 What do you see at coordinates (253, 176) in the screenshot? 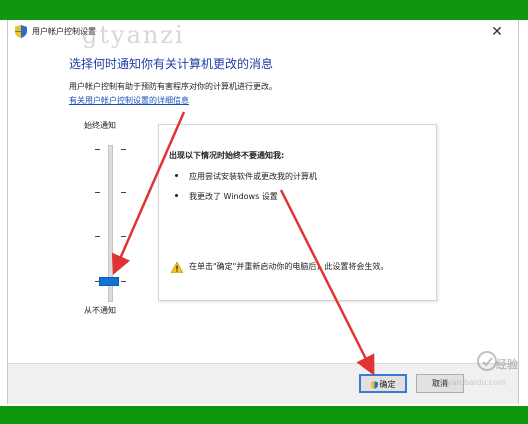
I see `bullet-text: 应用尝试安装软件或更改我的计算机` at bounding box center [253, 176].